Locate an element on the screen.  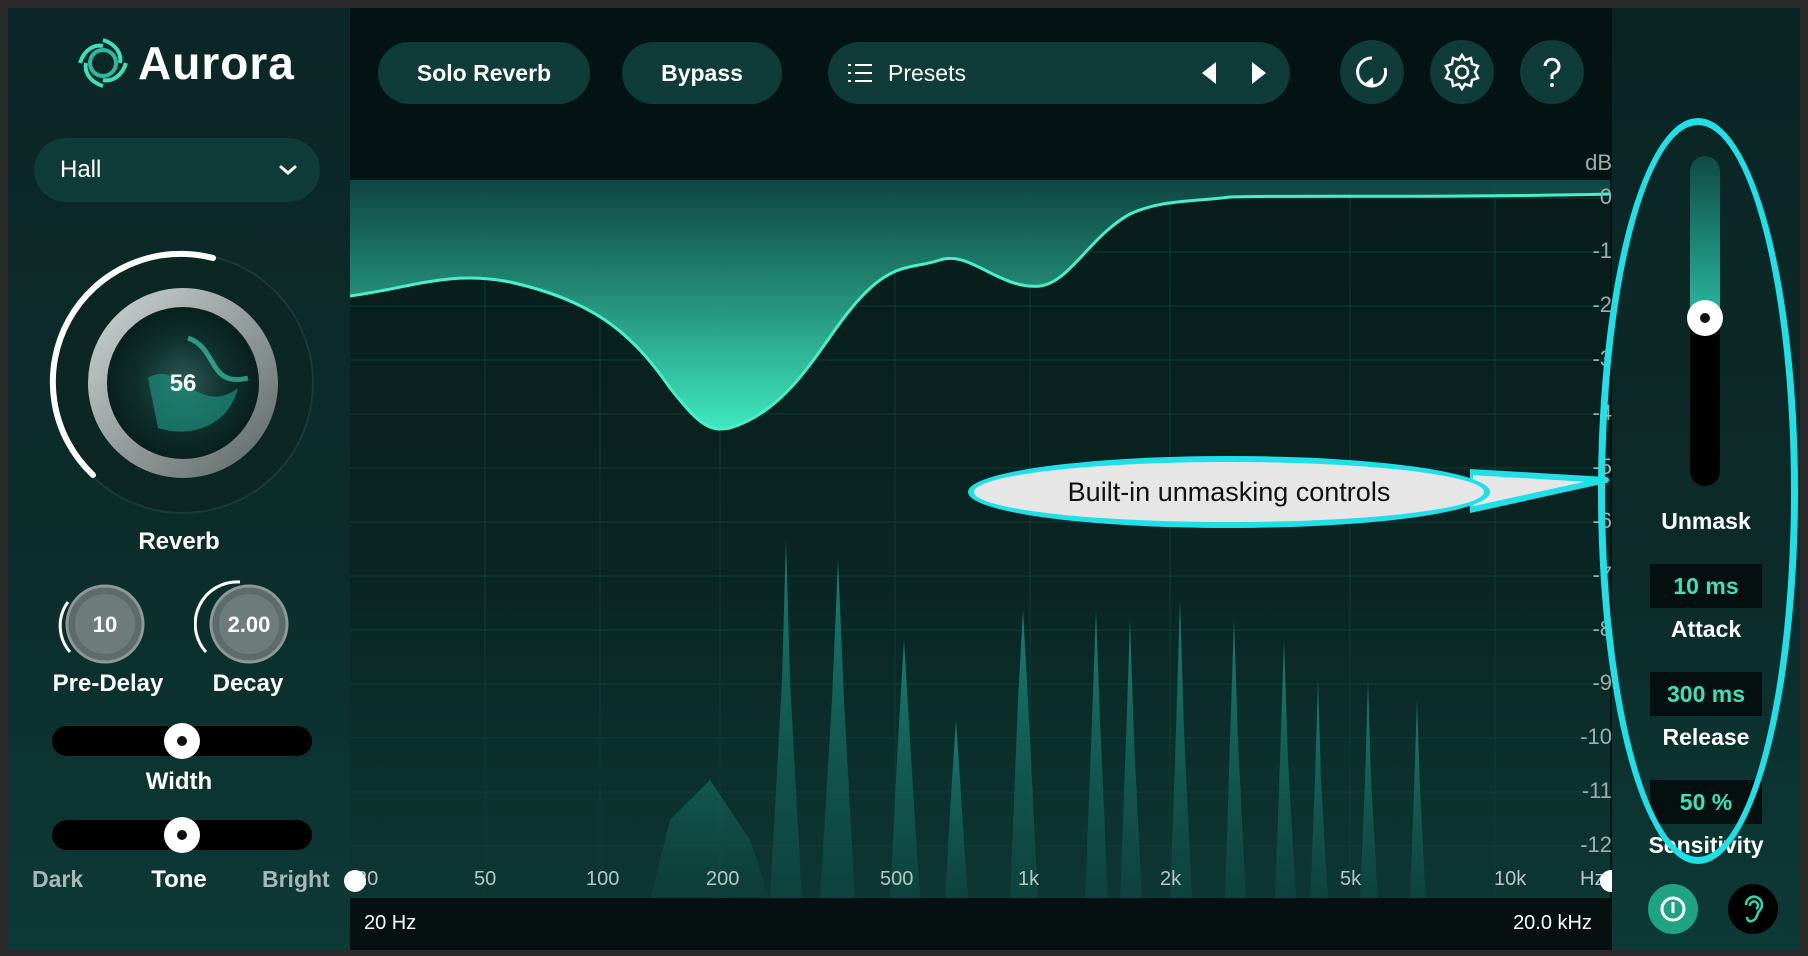
width-slider is located at coordinates (182, 741).